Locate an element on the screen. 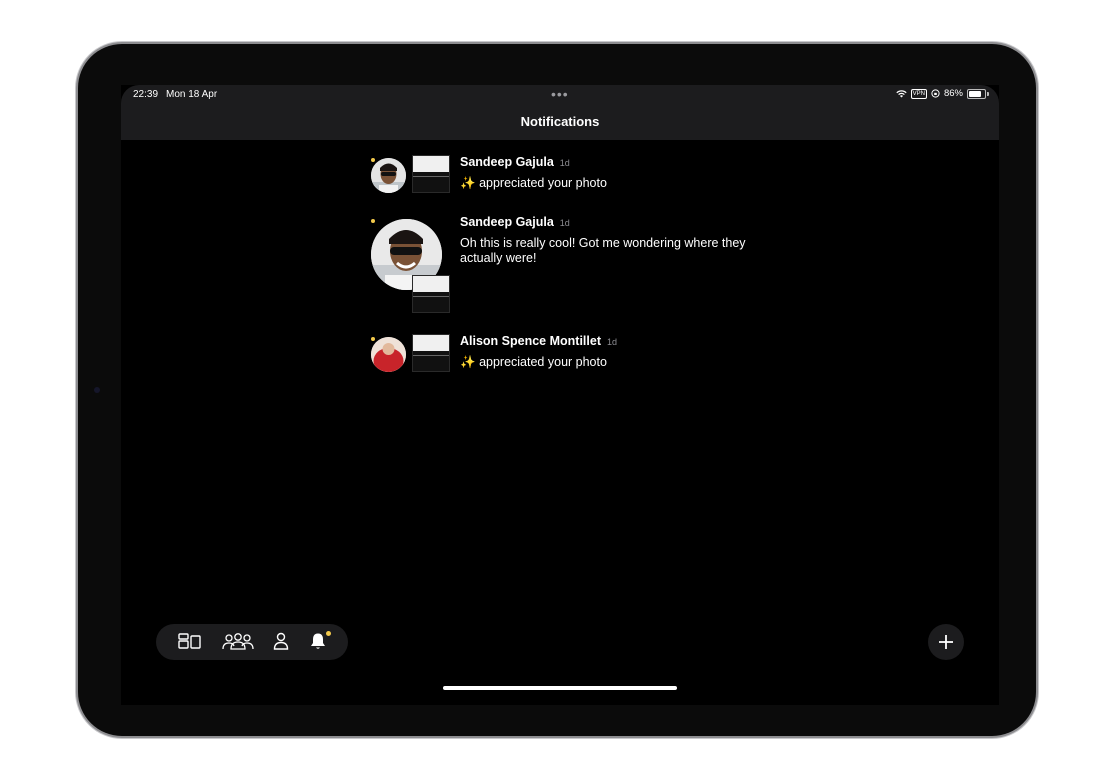 This screenshot has height=781, width=1120. notification-badge is located at coordinates (328, 633).